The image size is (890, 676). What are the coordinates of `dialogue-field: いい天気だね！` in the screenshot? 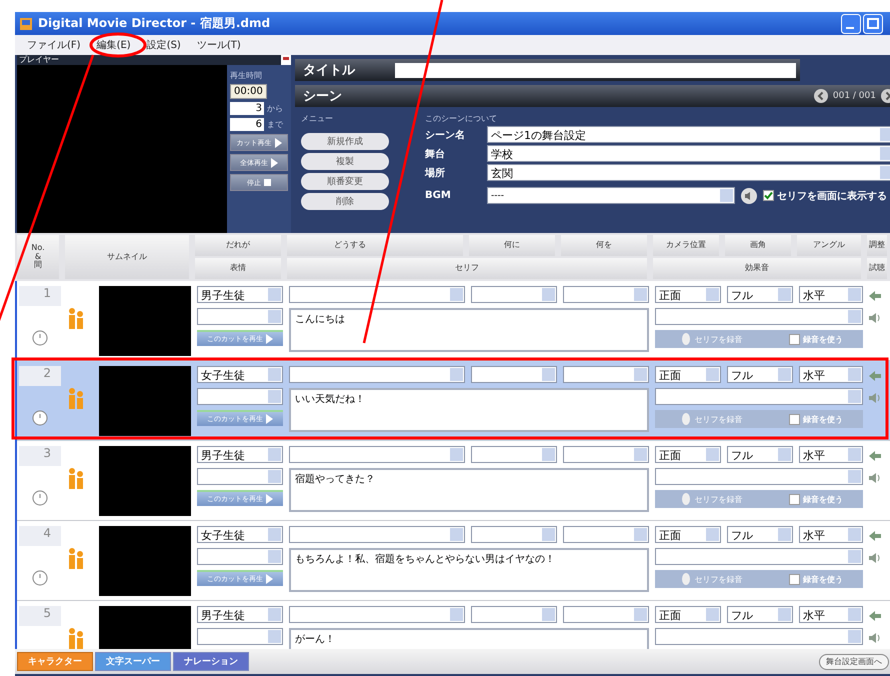 It's located at (469, 410).